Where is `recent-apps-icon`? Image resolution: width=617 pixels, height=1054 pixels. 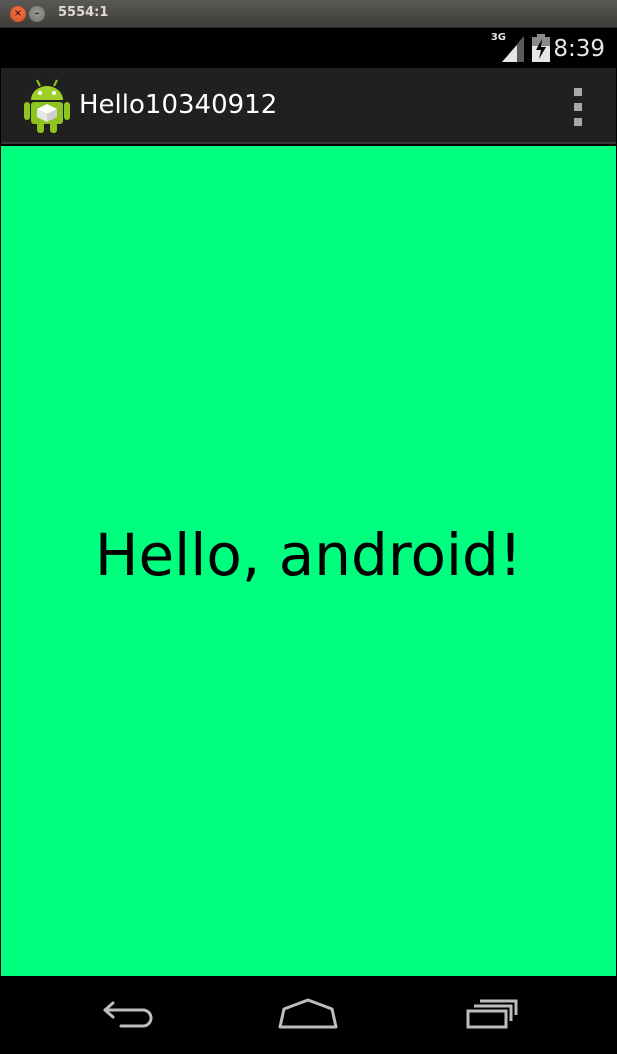 recent-apps-icon is located at coordinates (492, 1014).